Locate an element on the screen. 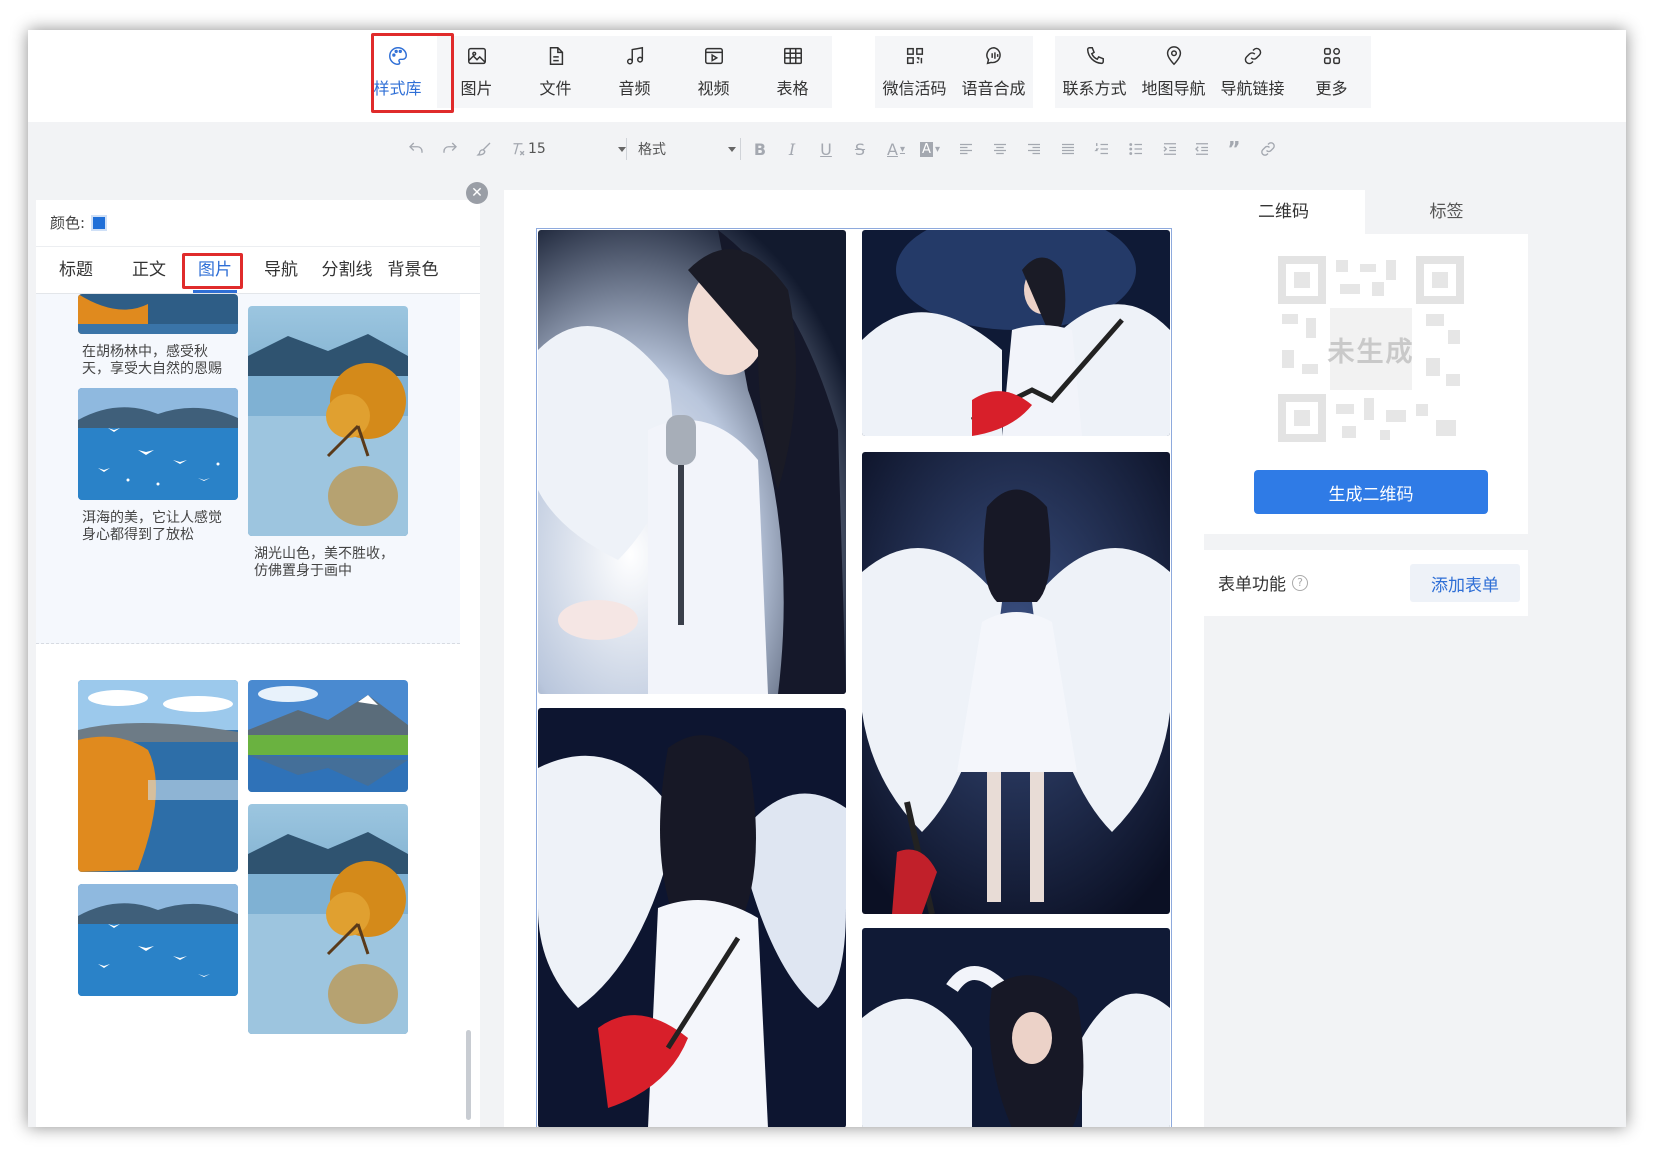 This screenshot has width=1654, height=1157. clear-format-icon is located at coordinates (519, 149).